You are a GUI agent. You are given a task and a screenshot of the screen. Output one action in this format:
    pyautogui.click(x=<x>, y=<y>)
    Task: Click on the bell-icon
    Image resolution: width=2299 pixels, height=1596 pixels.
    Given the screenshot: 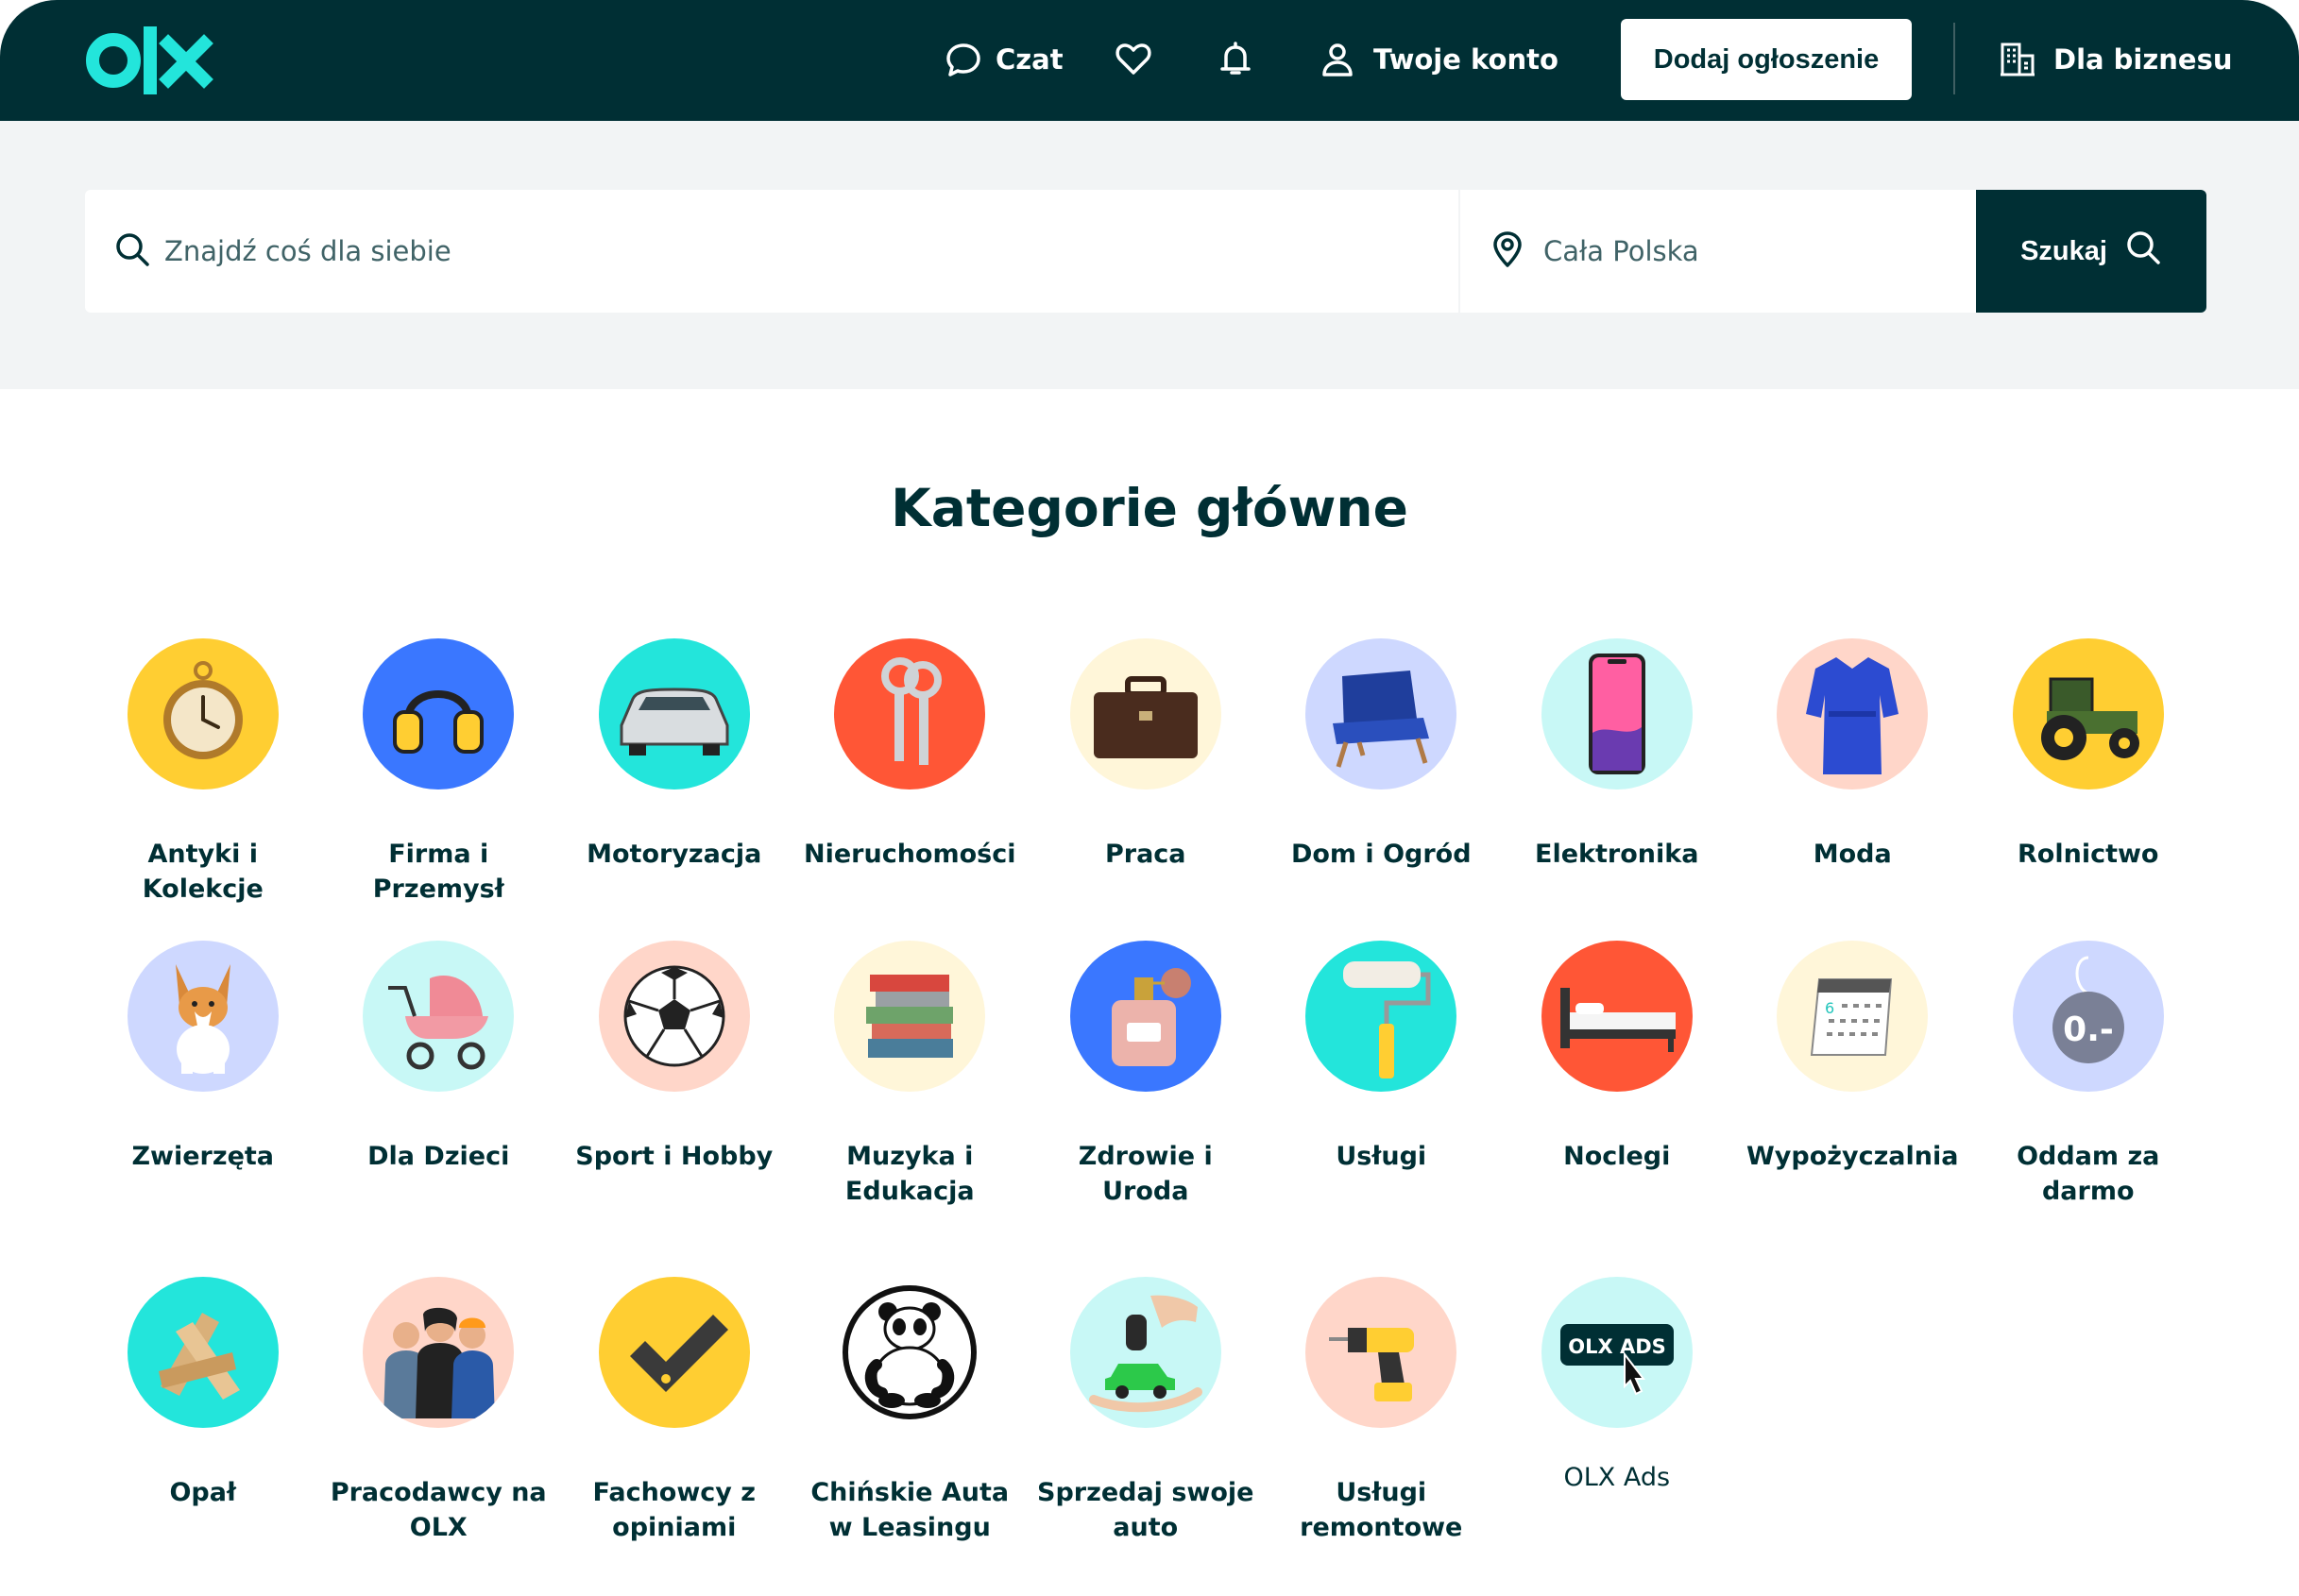 What is the action you would take?
    pyautogui.click(x=1235, y=59)
    